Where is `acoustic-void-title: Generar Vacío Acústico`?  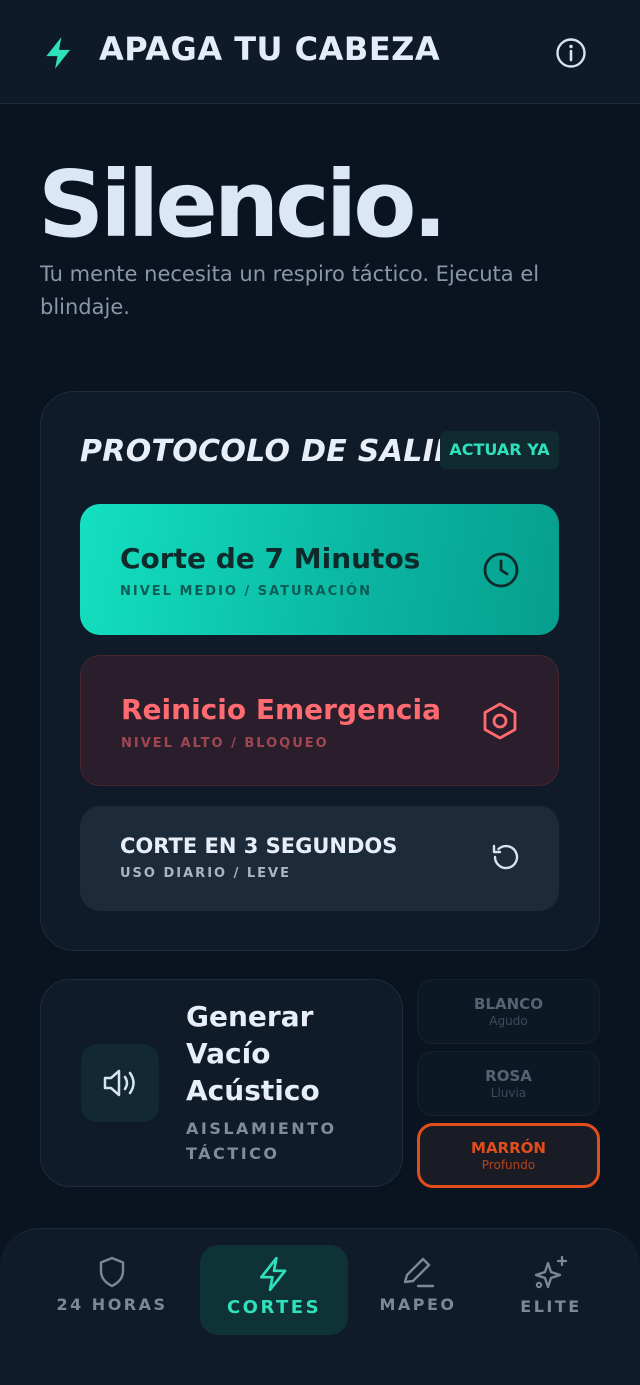
acoustic-void-title: Generar Vacío Acústico is located at coordinates (253, 1053).